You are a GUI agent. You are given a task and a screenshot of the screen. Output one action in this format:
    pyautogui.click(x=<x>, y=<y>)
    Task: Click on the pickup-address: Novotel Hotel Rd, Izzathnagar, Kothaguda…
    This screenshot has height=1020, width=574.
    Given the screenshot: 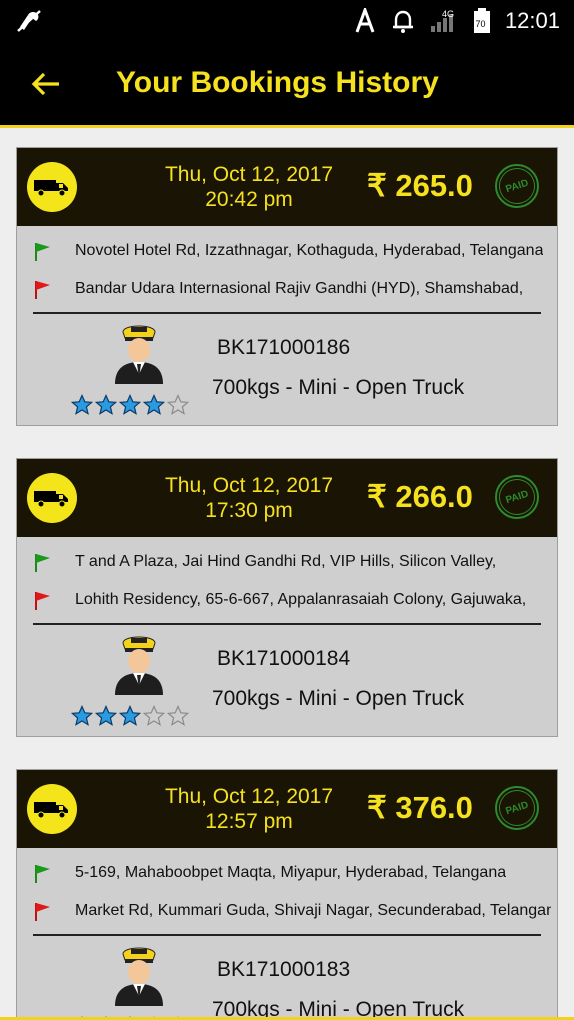 What is the action you would take?
    pyautogui.click(x=309, y=250)
    